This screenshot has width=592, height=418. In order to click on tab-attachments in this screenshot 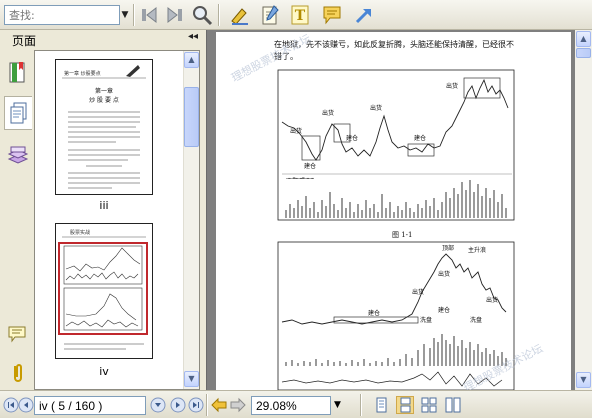, I will do `click(18, 373)`.